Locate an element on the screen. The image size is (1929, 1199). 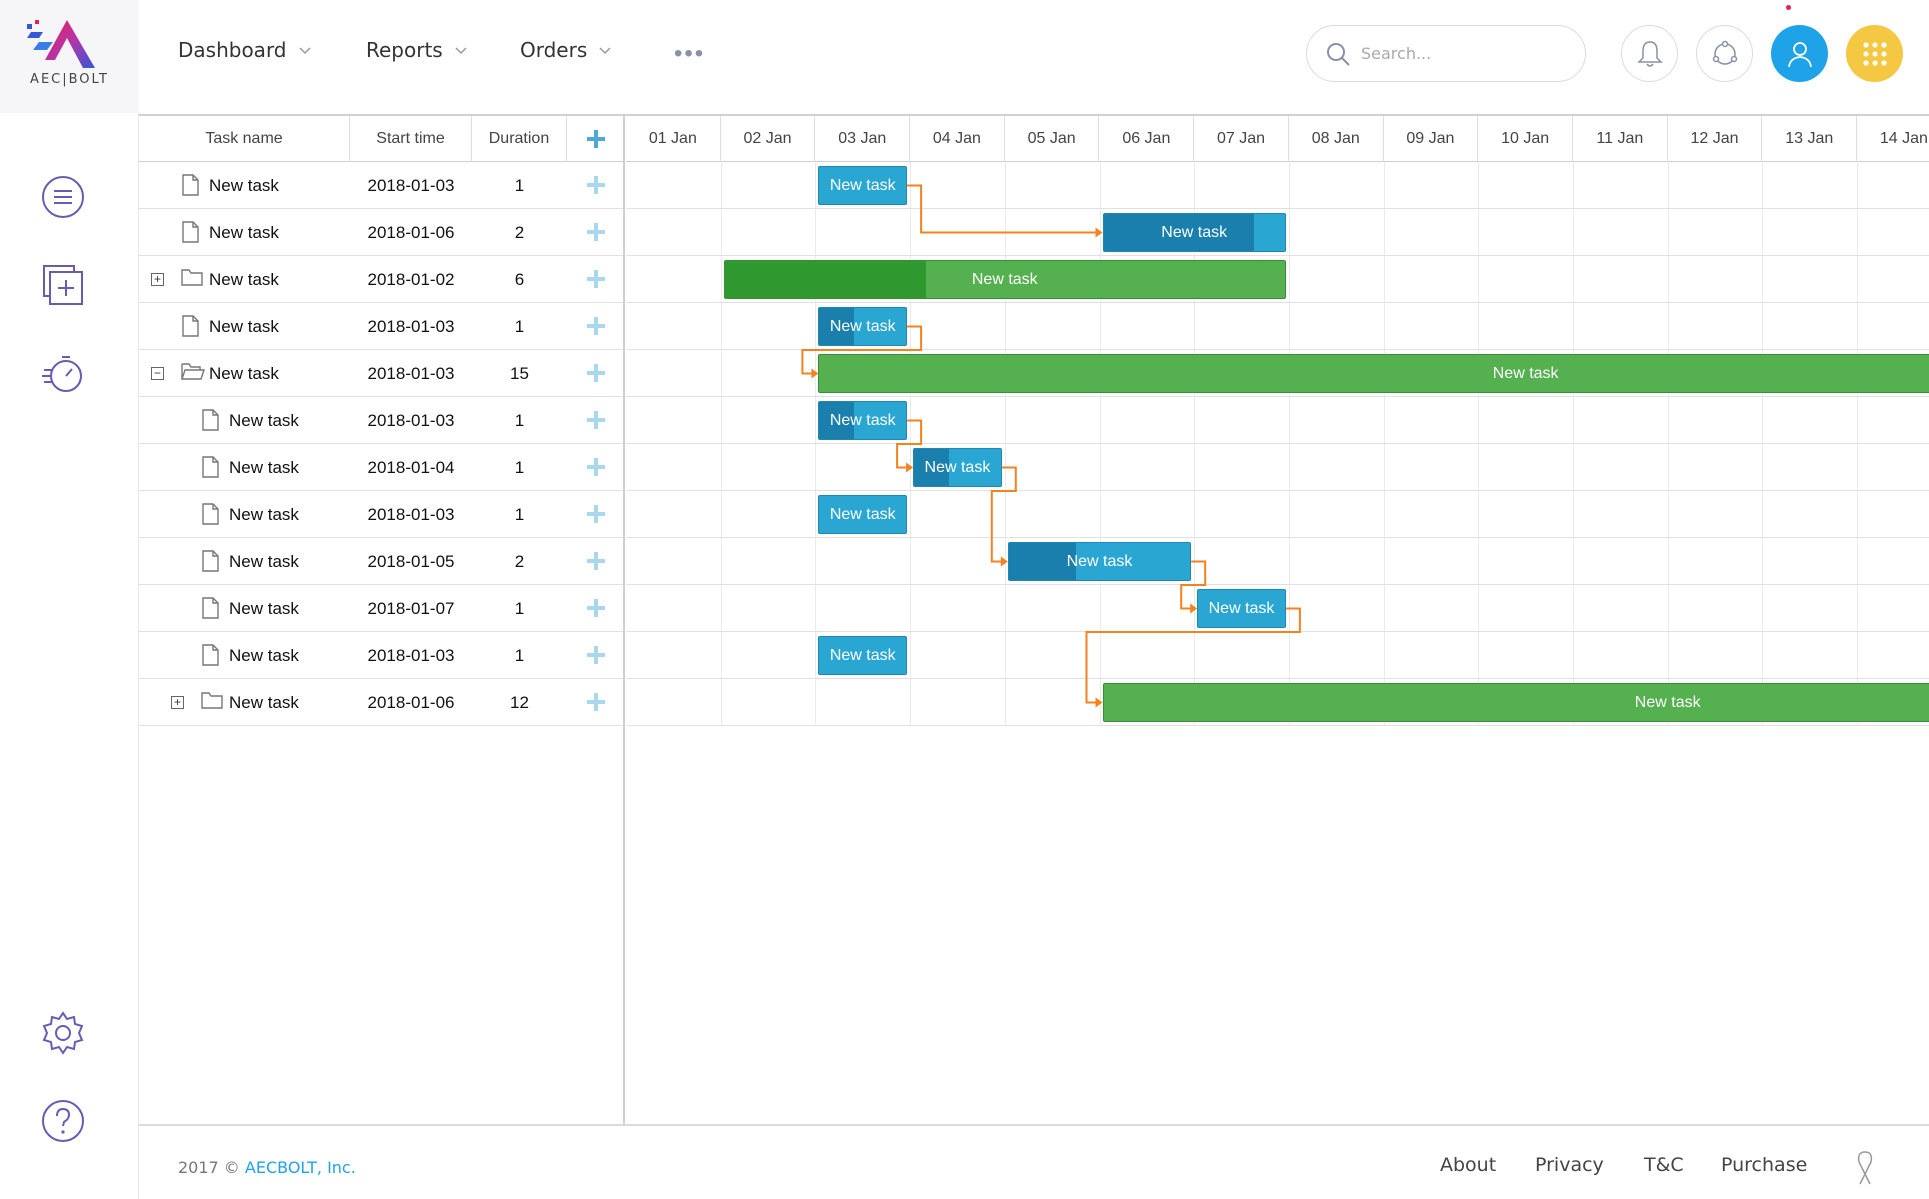
dependency-links is located at coordinates (1051, 446).